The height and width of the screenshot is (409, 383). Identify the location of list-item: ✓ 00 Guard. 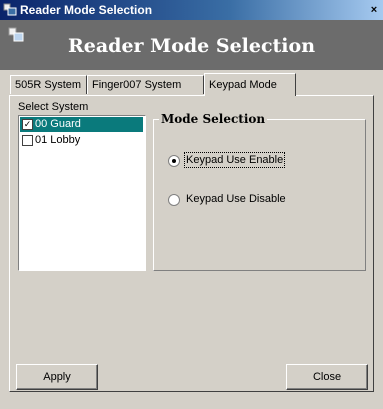
(81, 124).